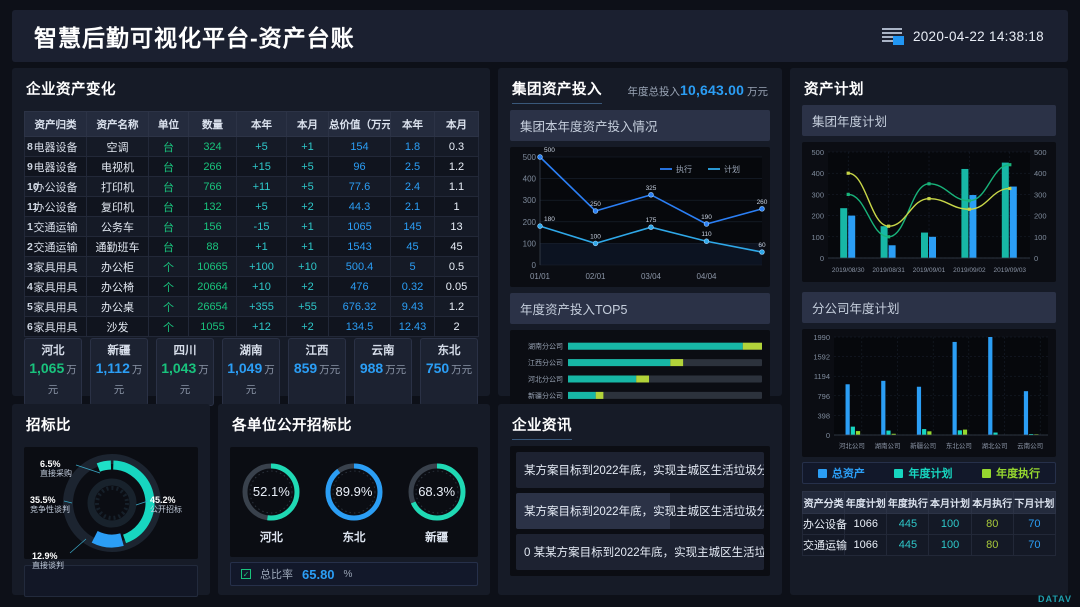  I want to click on table-row: 2 交通运输 通勤班车台 88 +1 +1 1543 45 45, so click(251, 246).